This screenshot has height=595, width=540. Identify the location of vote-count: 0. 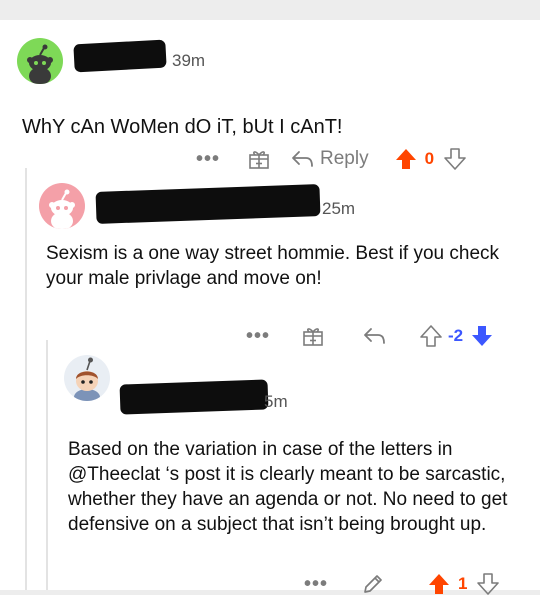
(429, 158).